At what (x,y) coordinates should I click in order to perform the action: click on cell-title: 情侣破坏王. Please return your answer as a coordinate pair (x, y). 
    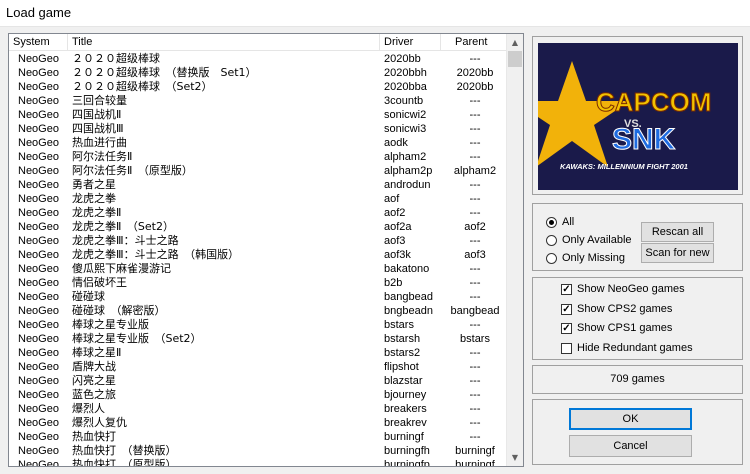
    Looking at the image, I should click on (99, 282).